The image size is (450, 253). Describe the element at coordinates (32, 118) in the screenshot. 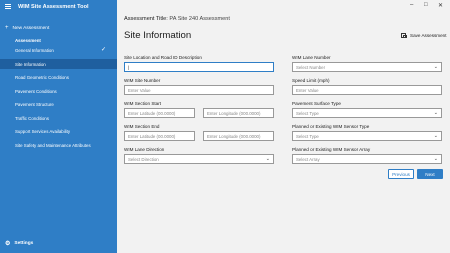

I see `sidebar-item-label: Traffic Conditions` at that location.